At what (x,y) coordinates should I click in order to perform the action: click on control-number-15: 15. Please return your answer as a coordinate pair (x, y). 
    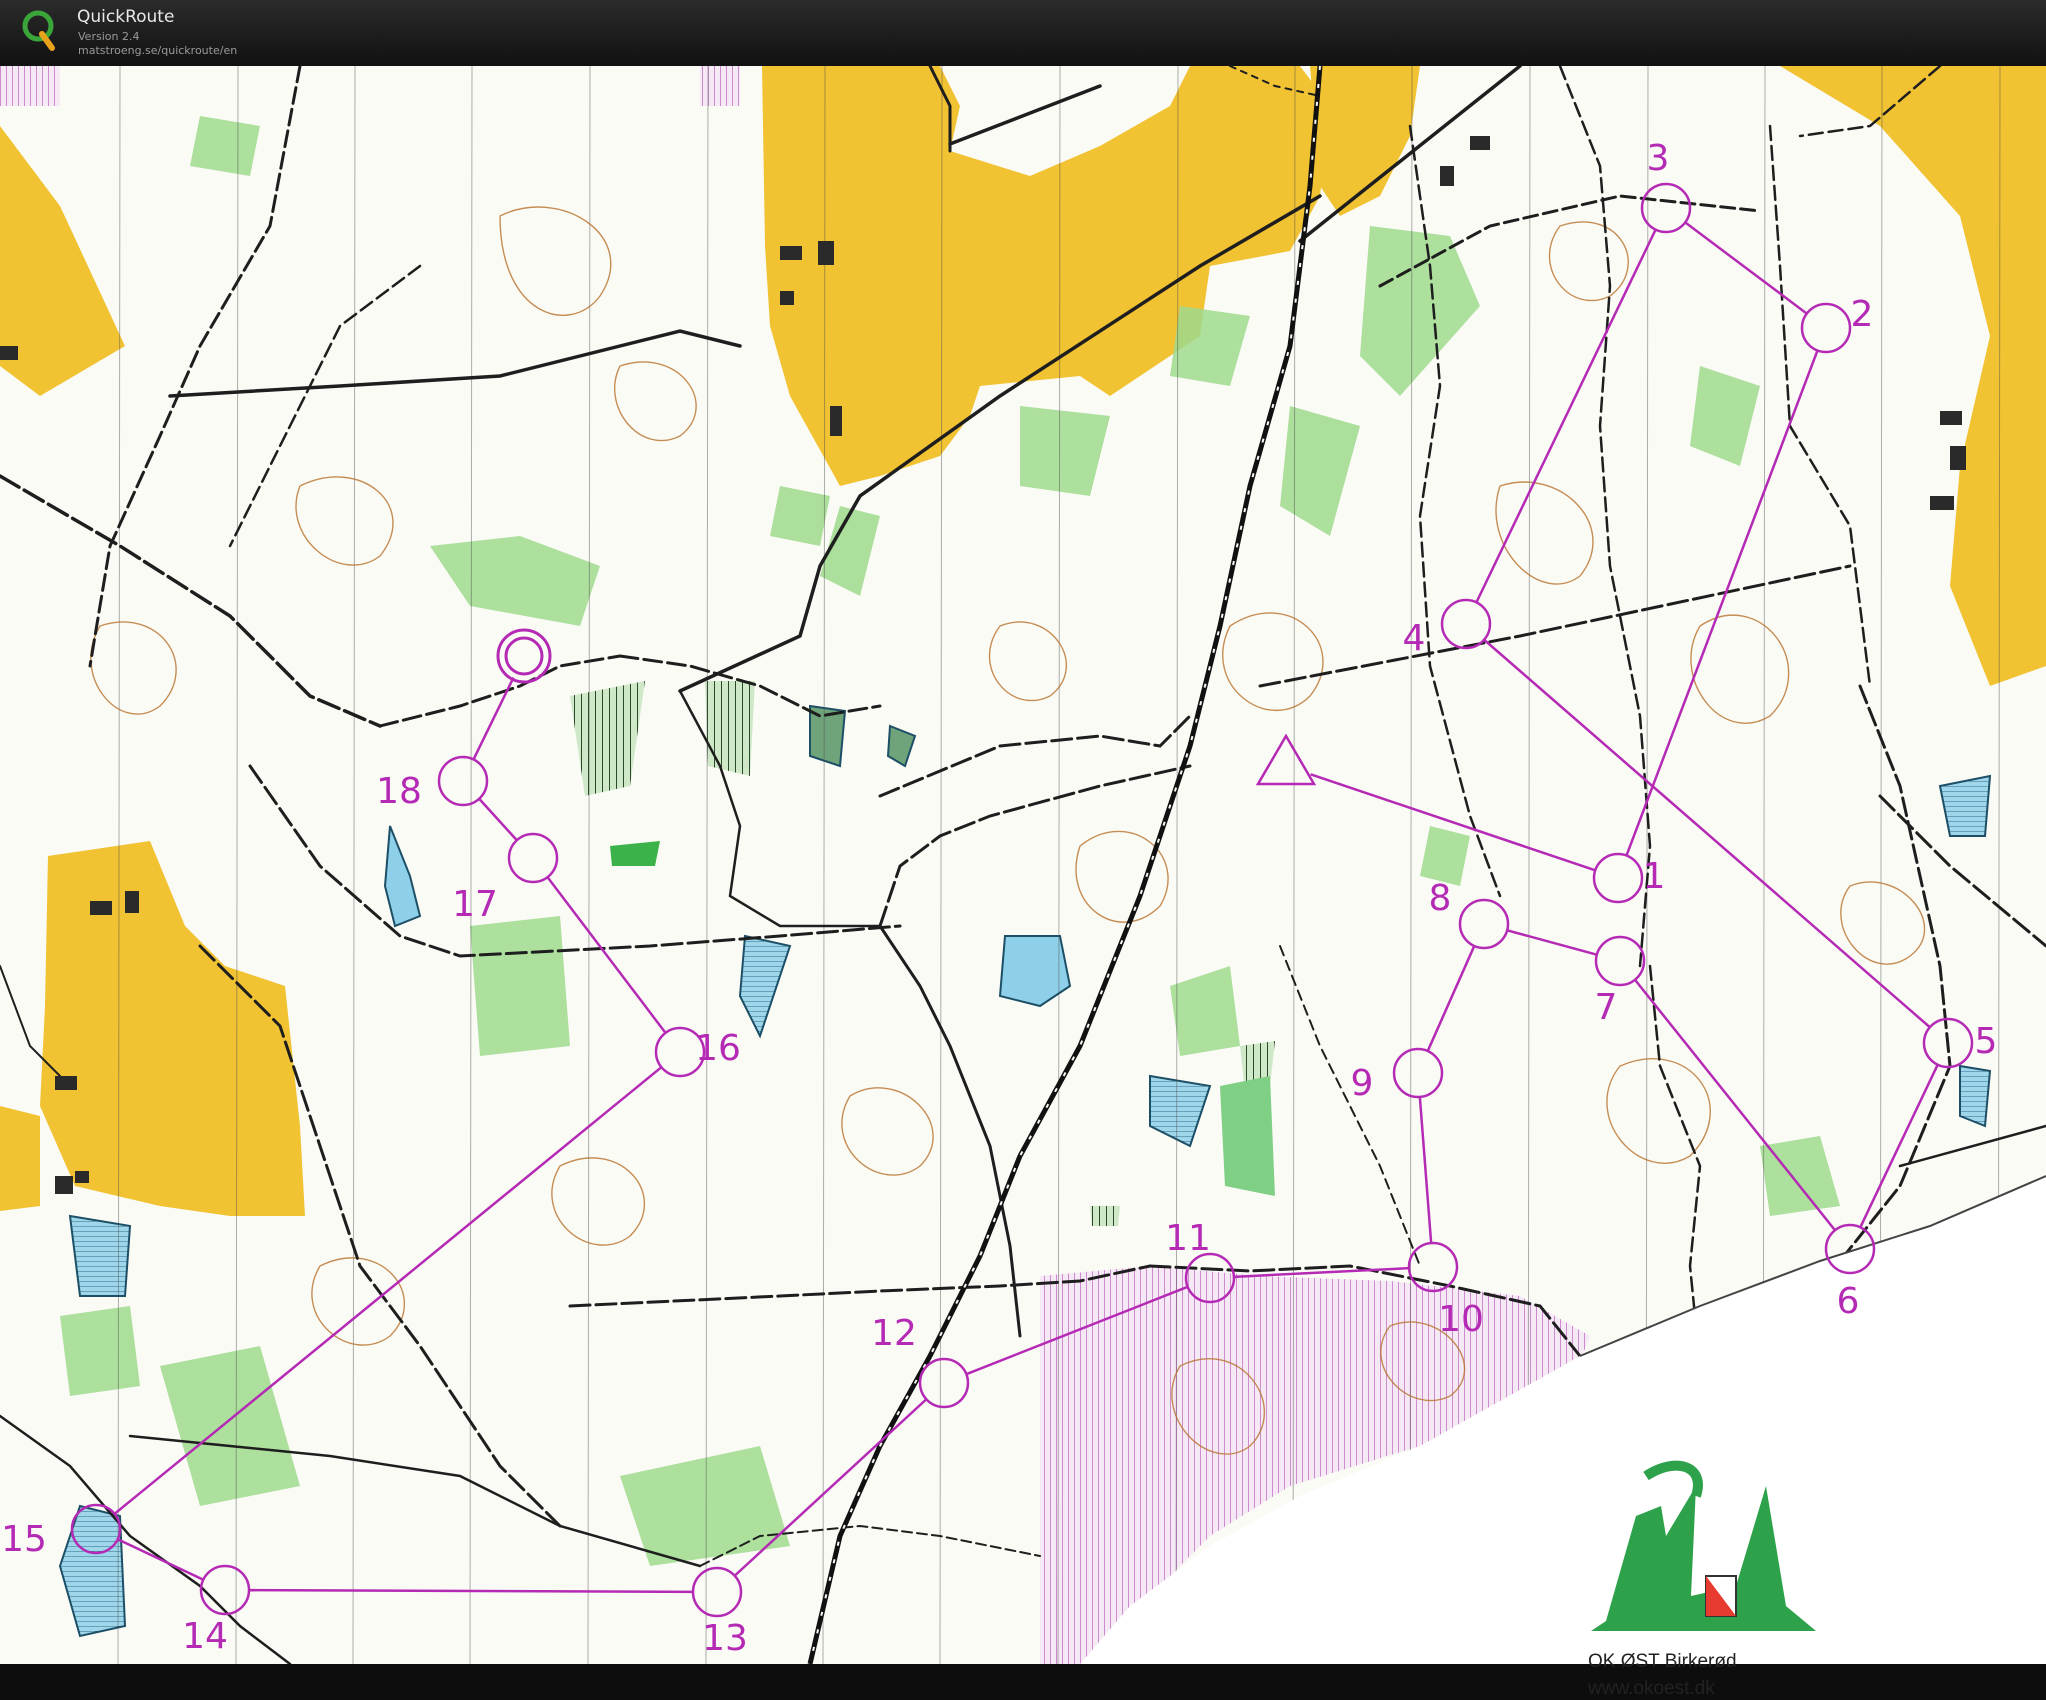
    Looking at the image, I should click on (24, 1539).